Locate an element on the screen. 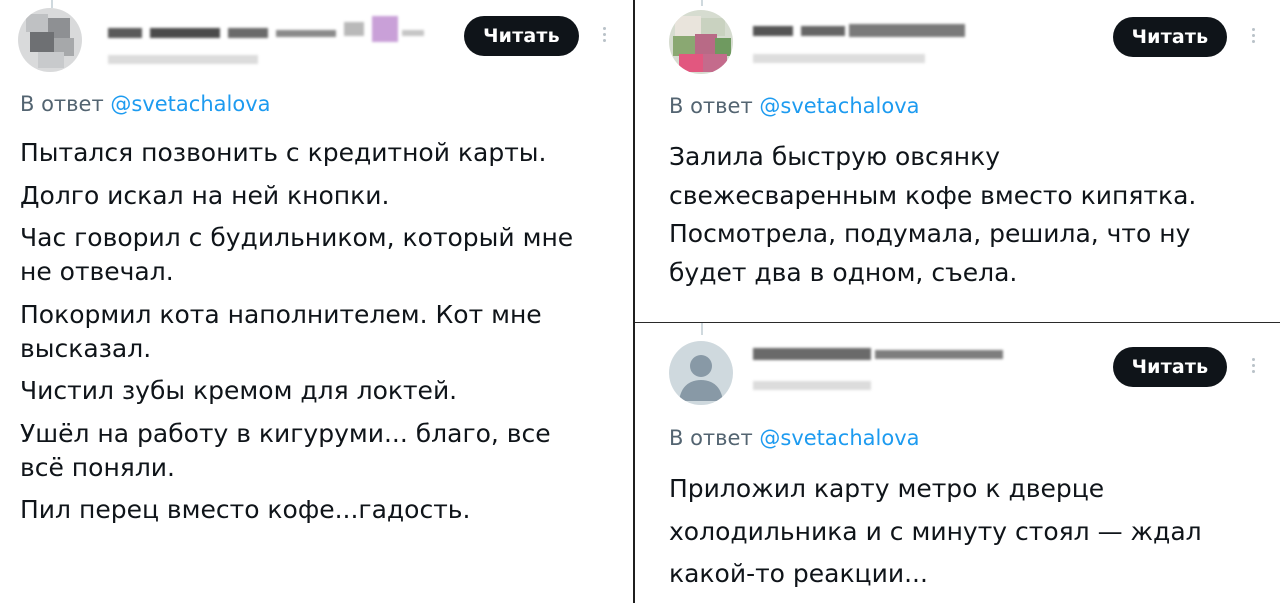 This screenshot has height=603, width=1280. text-line: холодильника и с минуту стоял — ждал is located at coordinates (935, 531).